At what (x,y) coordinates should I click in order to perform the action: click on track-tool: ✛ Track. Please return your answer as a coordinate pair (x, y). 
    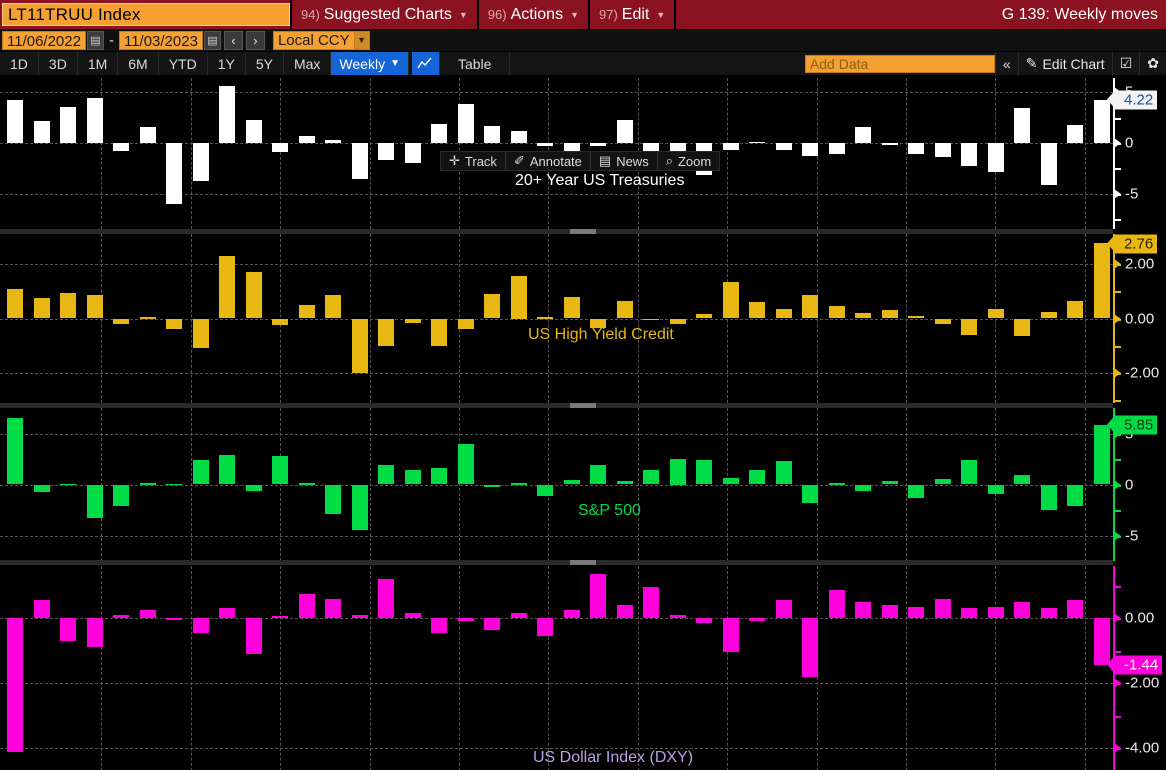
    Looking at the image, I should click on (473, 161).